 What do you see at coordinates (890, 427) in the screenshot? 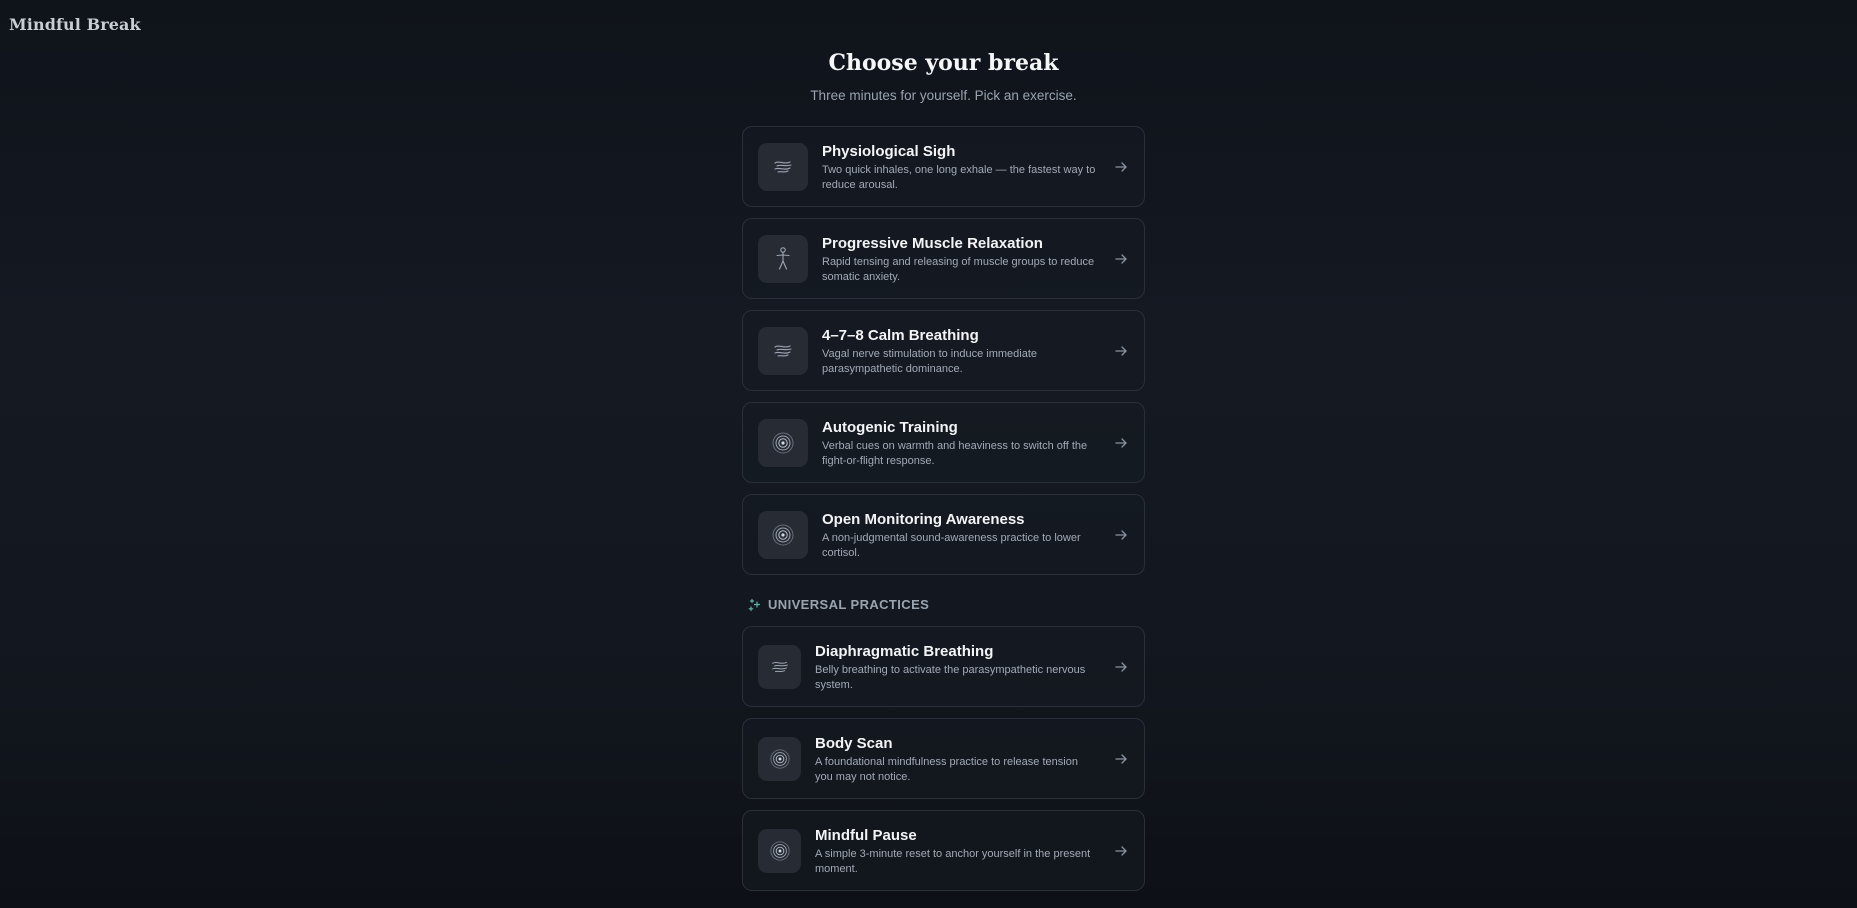
I see `exercise-title: Autogenic Training` at bounding box center [890, 427].